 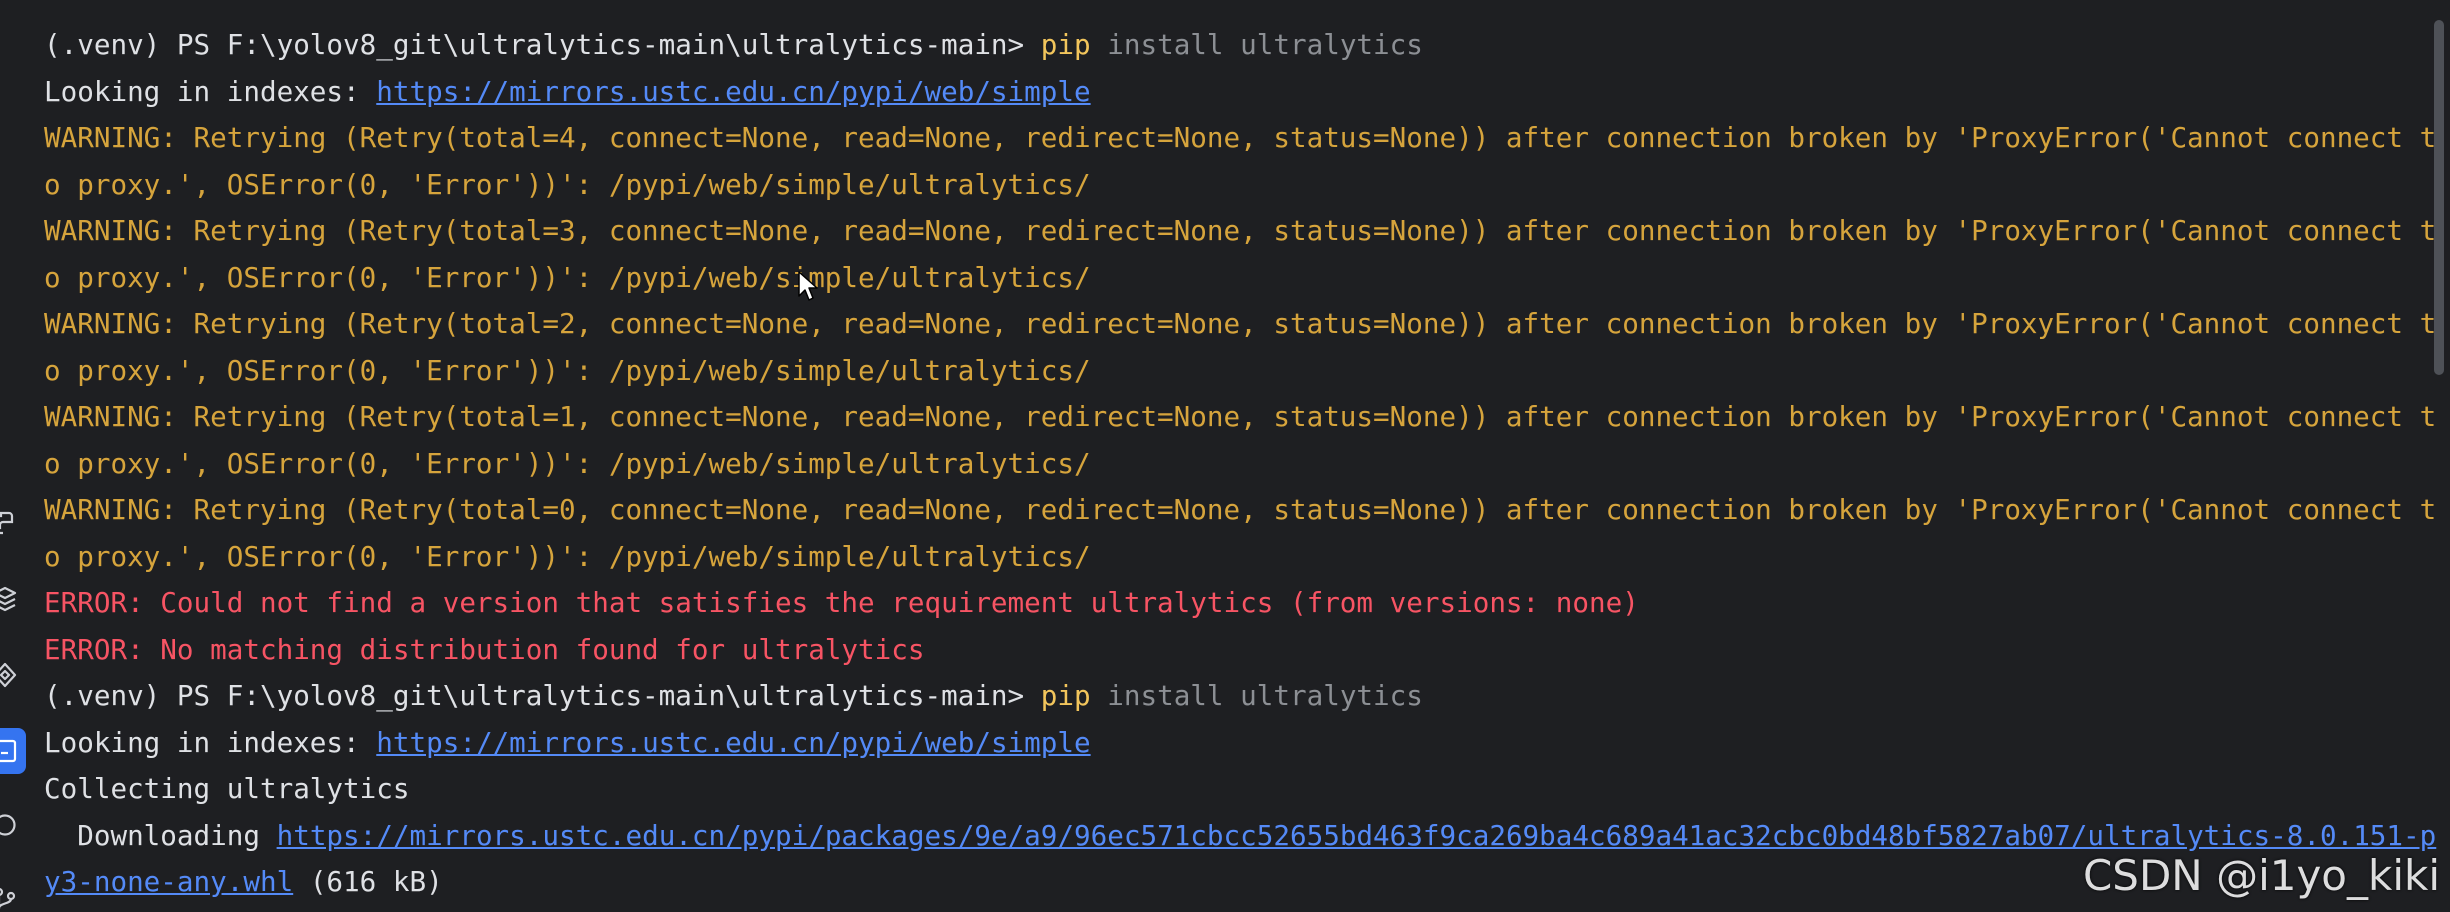 I want to click on mouse-pointer-icon, so click(x=808, y=286).